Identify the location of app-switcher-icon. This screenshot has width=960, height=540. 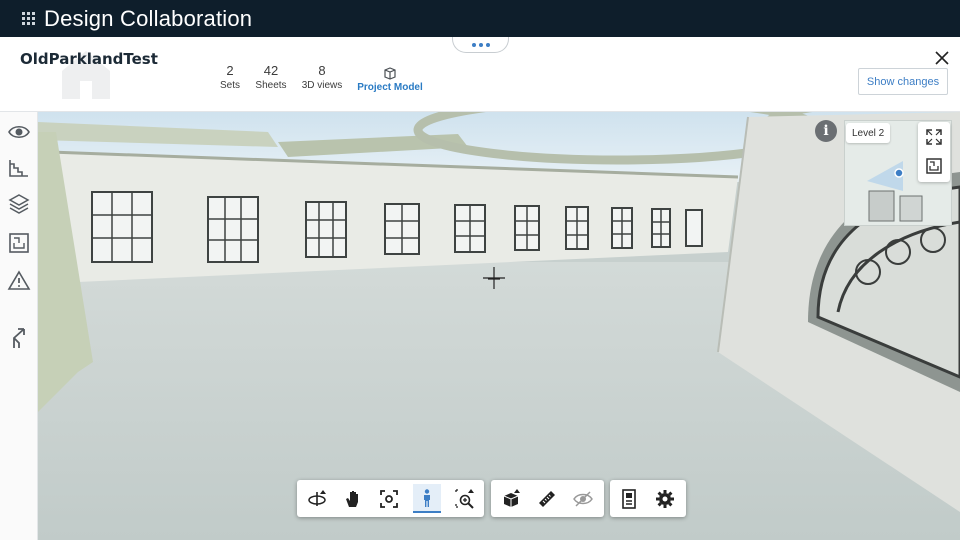
(29, 18).